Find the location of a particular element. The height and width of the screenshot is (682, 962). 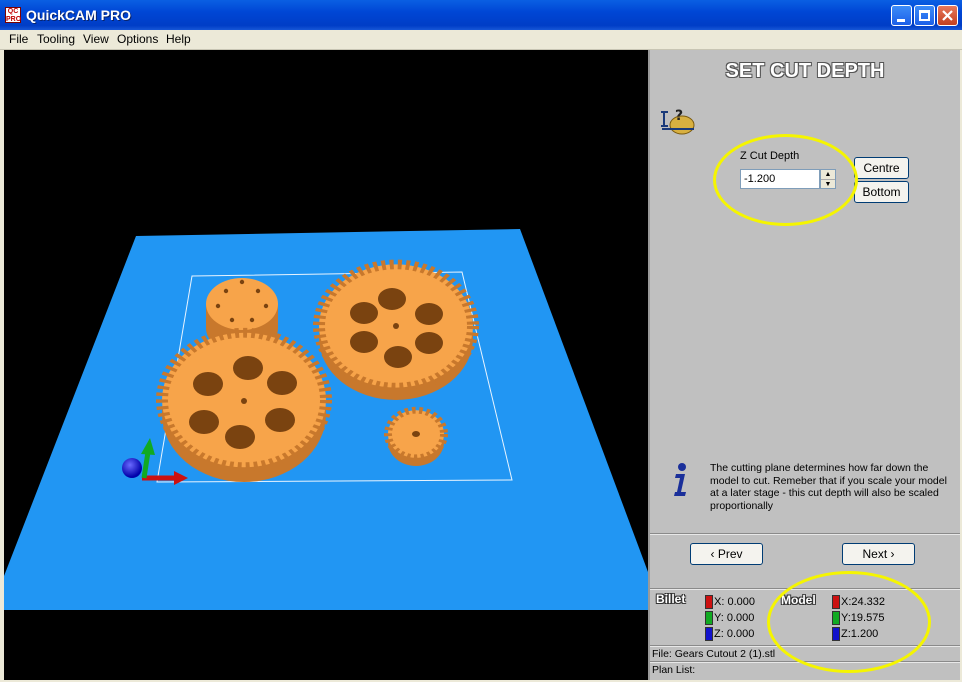

gear-large-left is located at coordinates (244, 404).